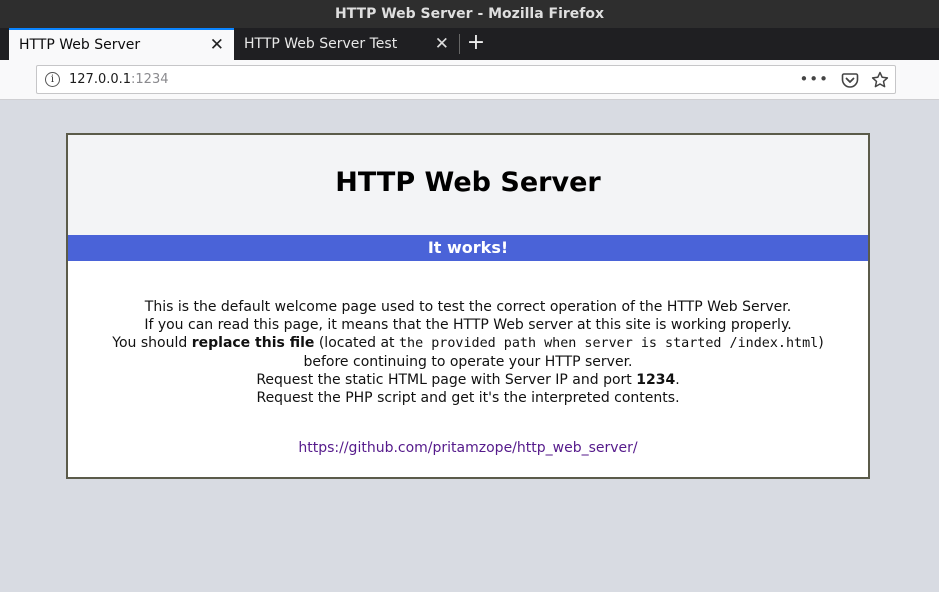  What do you see at coordinates (152, 343) in the screenshot?
I see `text-segment: You should` at bounding box center [152, 343].